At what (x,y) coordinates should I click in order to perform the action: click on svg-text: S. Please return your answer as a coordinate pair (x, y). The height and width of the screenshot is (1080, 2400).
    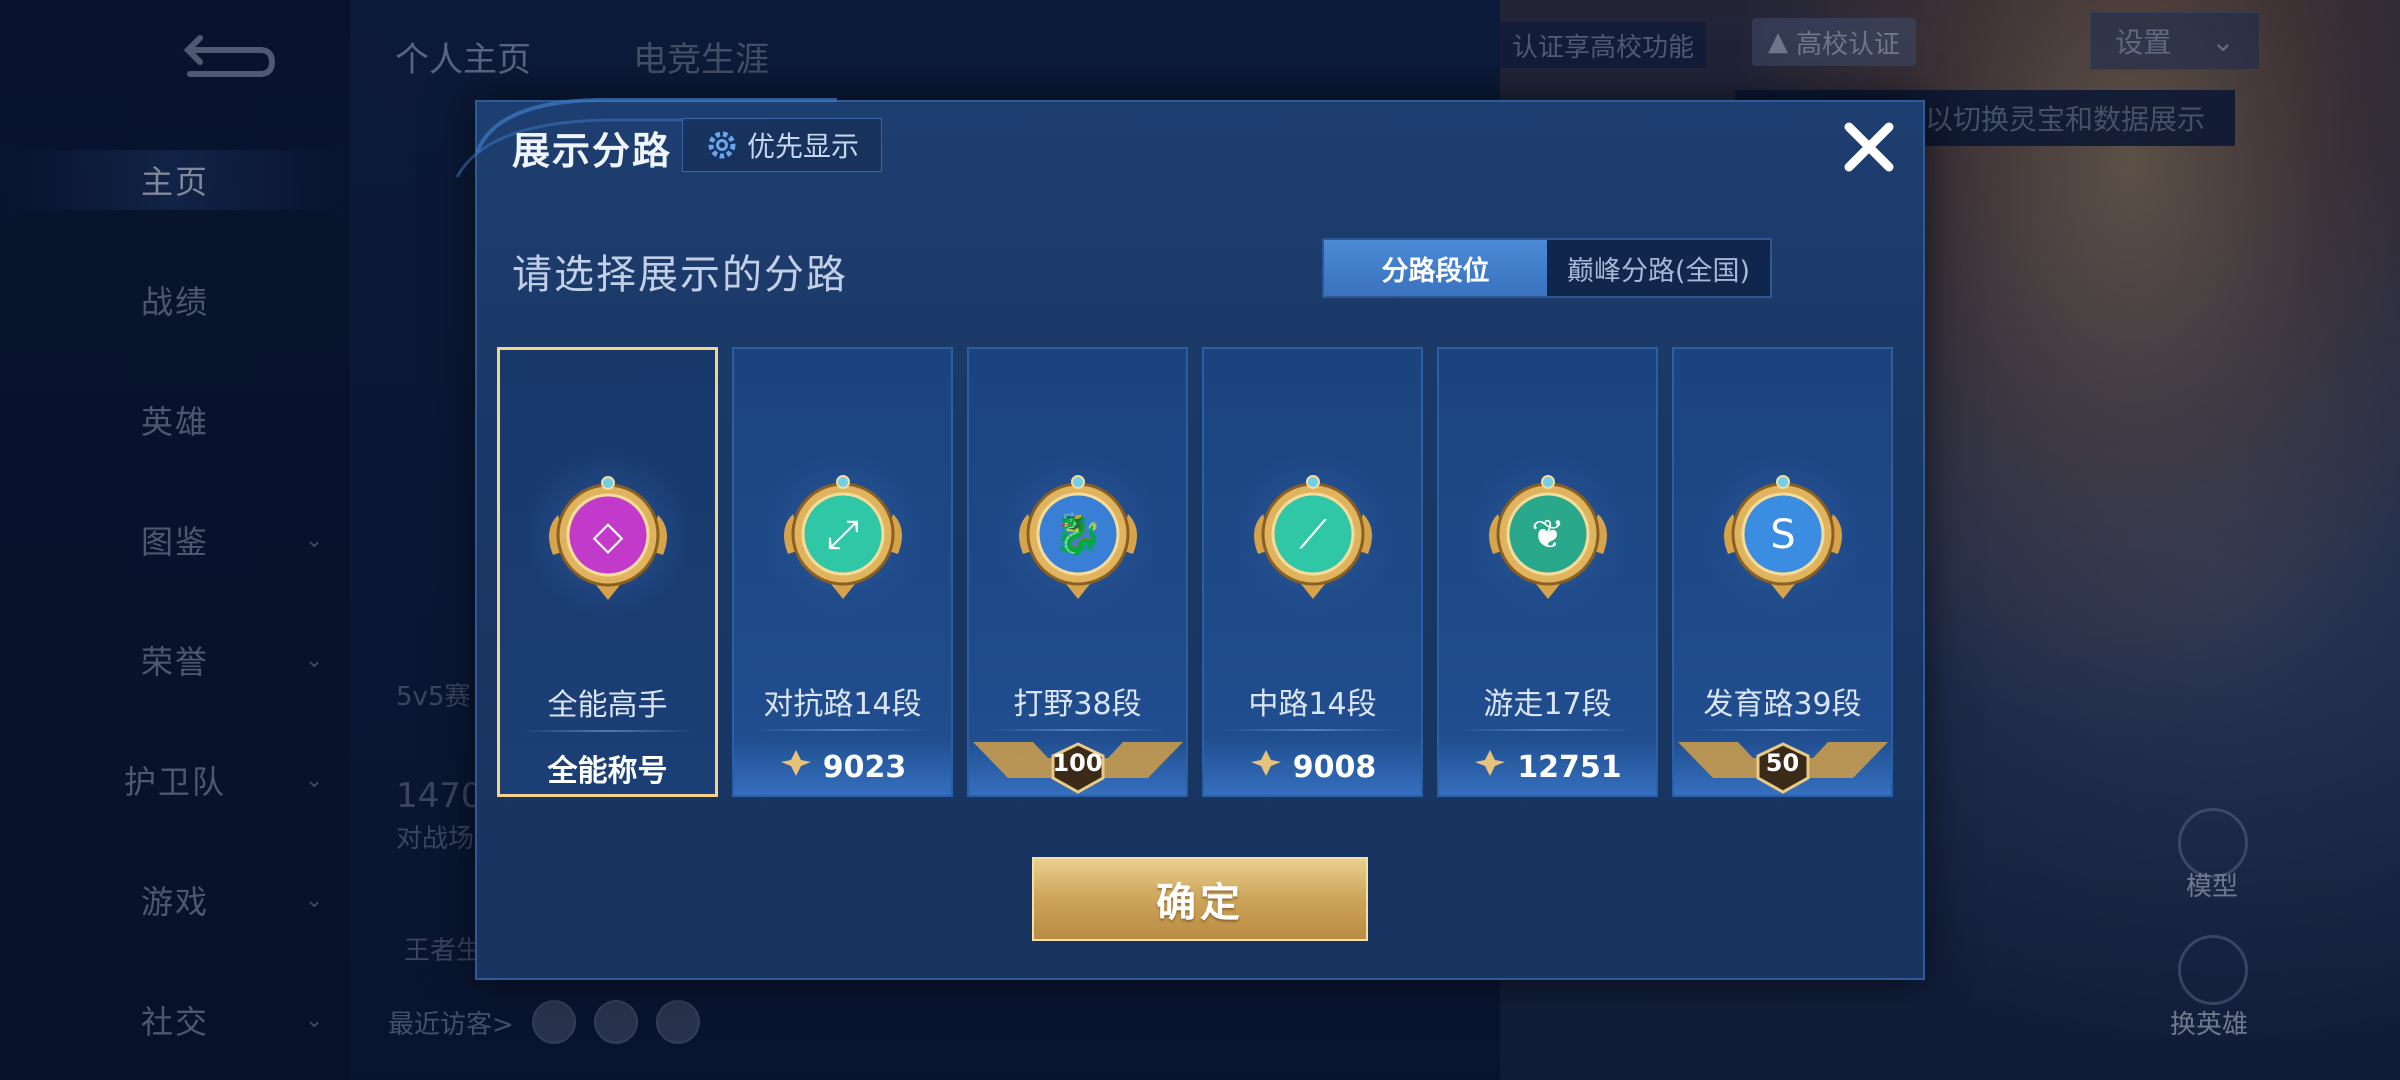
    Looking at the image, I should click on (1782, 535).